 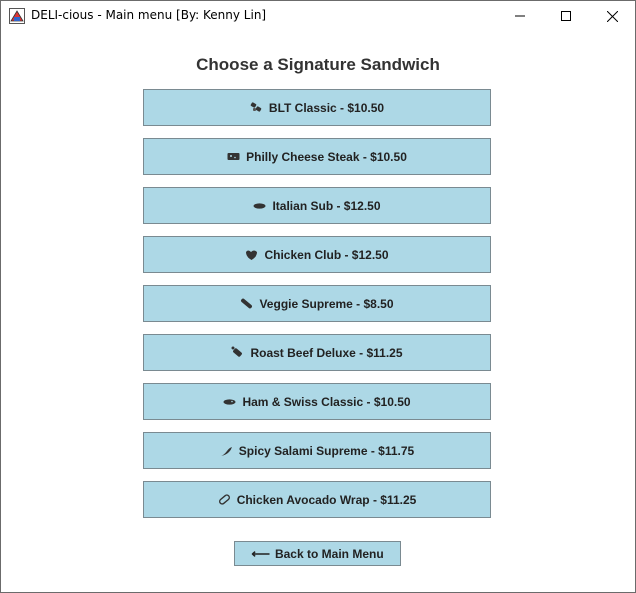 I want to click on app-logo-icon, so click(x=17, y=16).